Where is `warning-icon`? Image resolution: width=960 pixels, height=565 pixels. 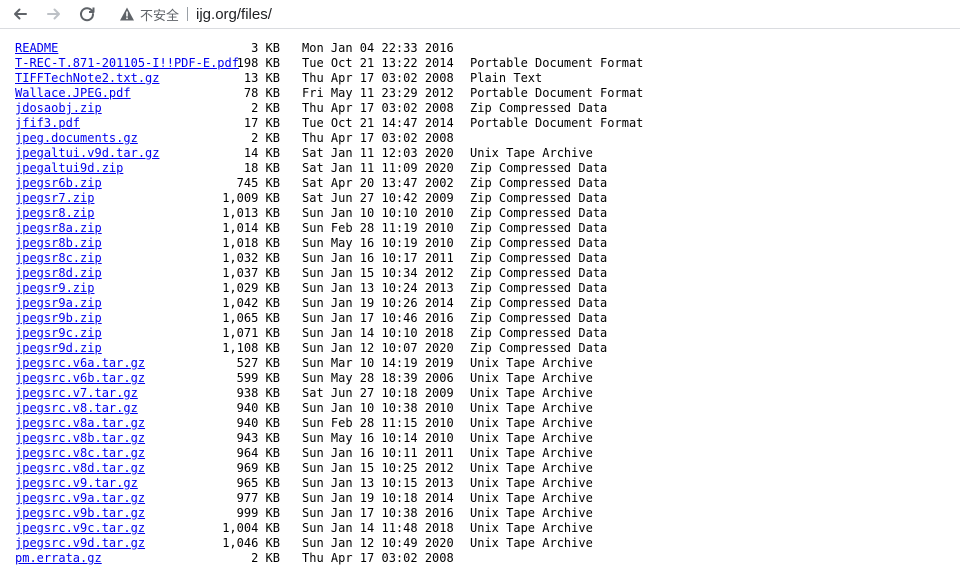 warning-icon is located at coordinates (127, 14).